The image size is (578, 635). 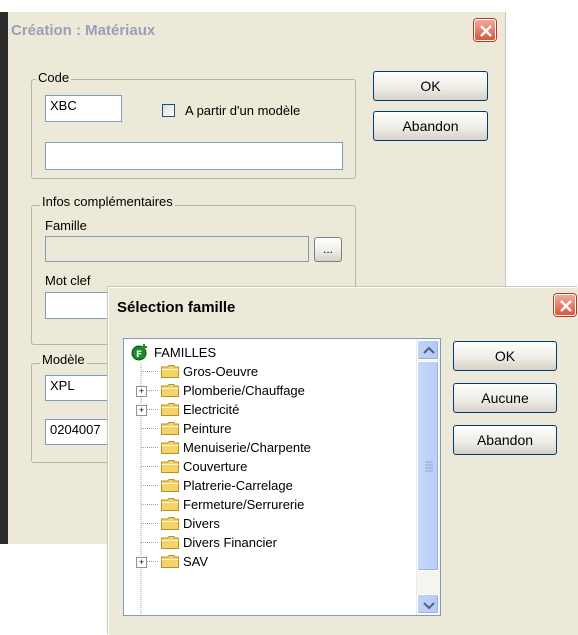 I want to click on grip-icon, so click(x=429, y=466).